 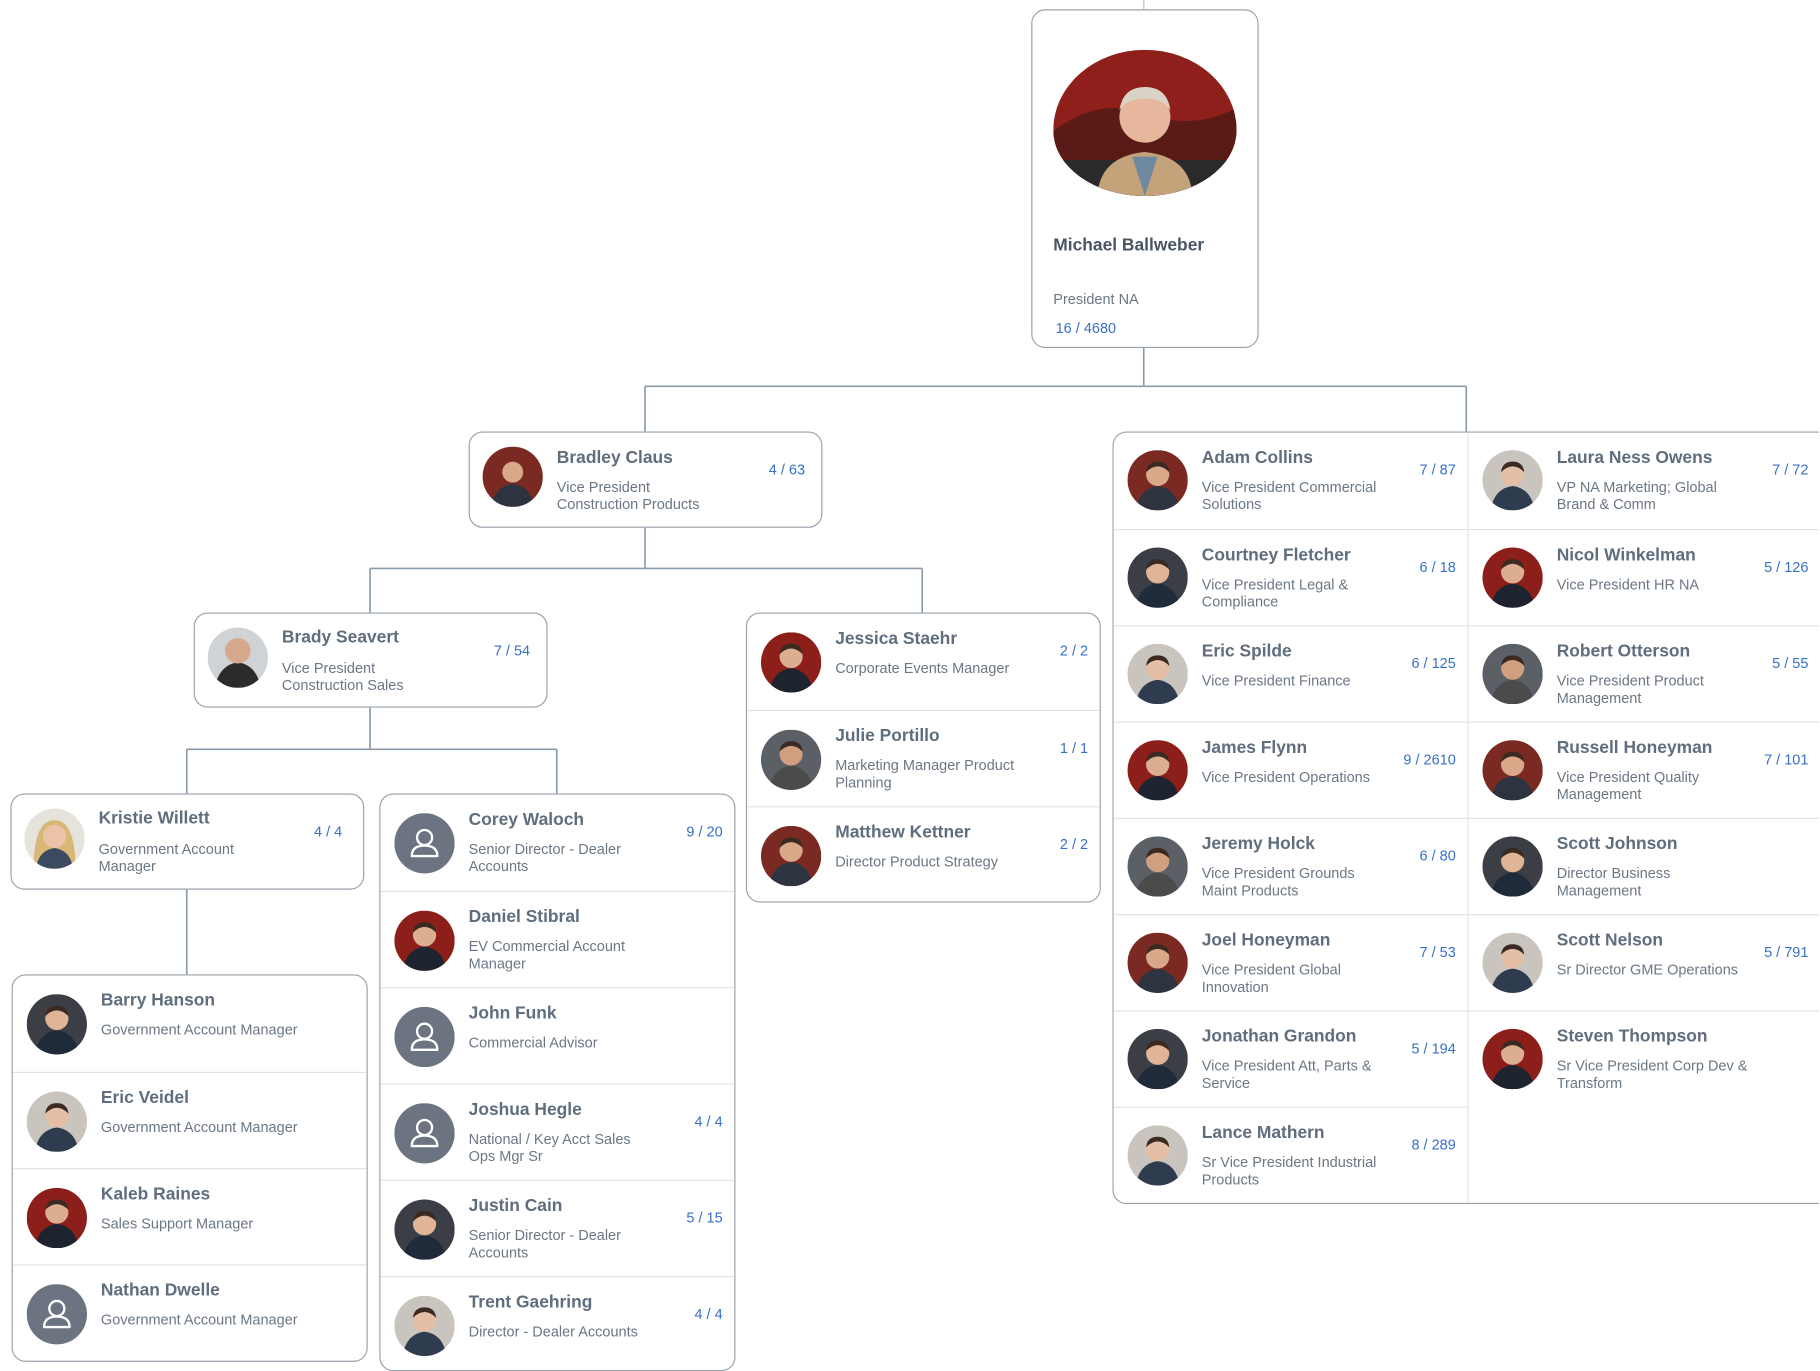 What do you see at coordinates (1429, 760) in the screenshot?
I see `report-count: 9 / 2610` at bounding box center [1429, 760].